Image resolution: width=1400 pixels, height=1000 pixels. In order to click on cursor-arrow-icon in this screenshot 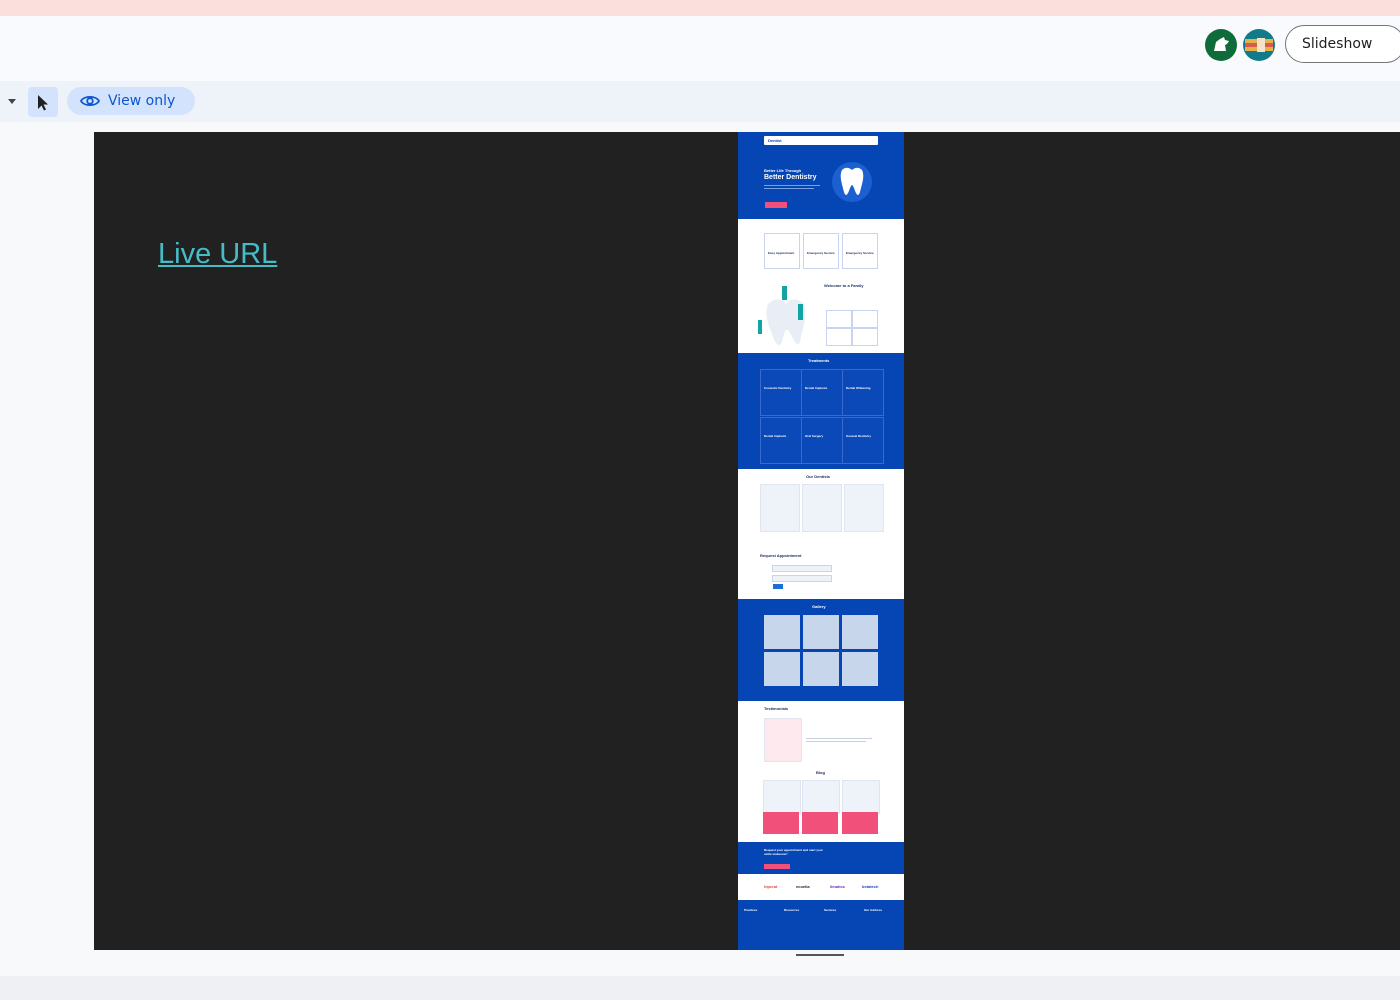, I will do `click(43, 103)`.